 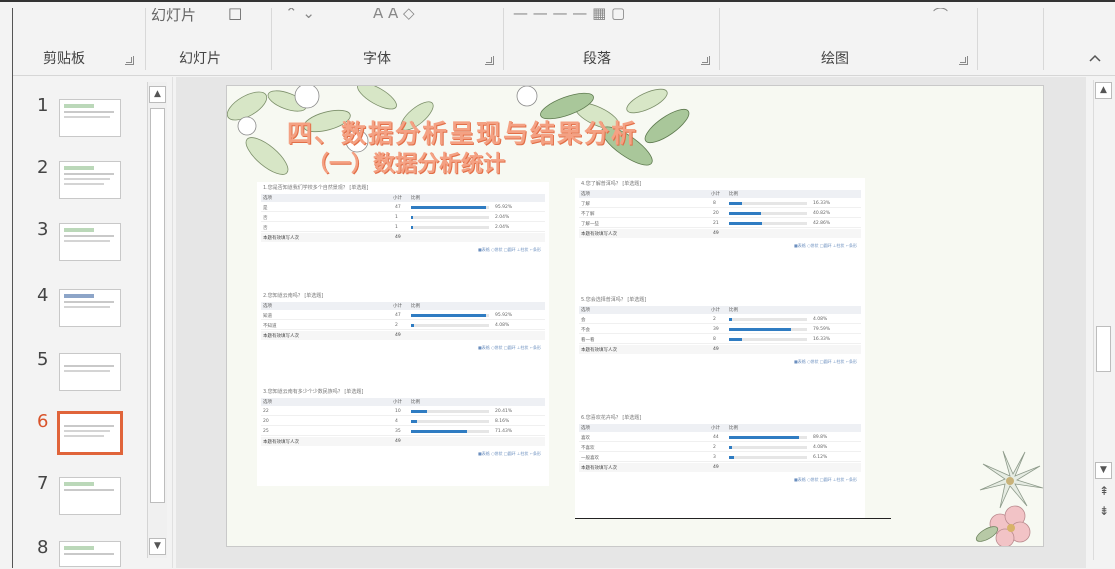 What do you see at coordinates (583, 320) in the screenshot?
I see `row-option: 会` at bounding box center [583, 320].